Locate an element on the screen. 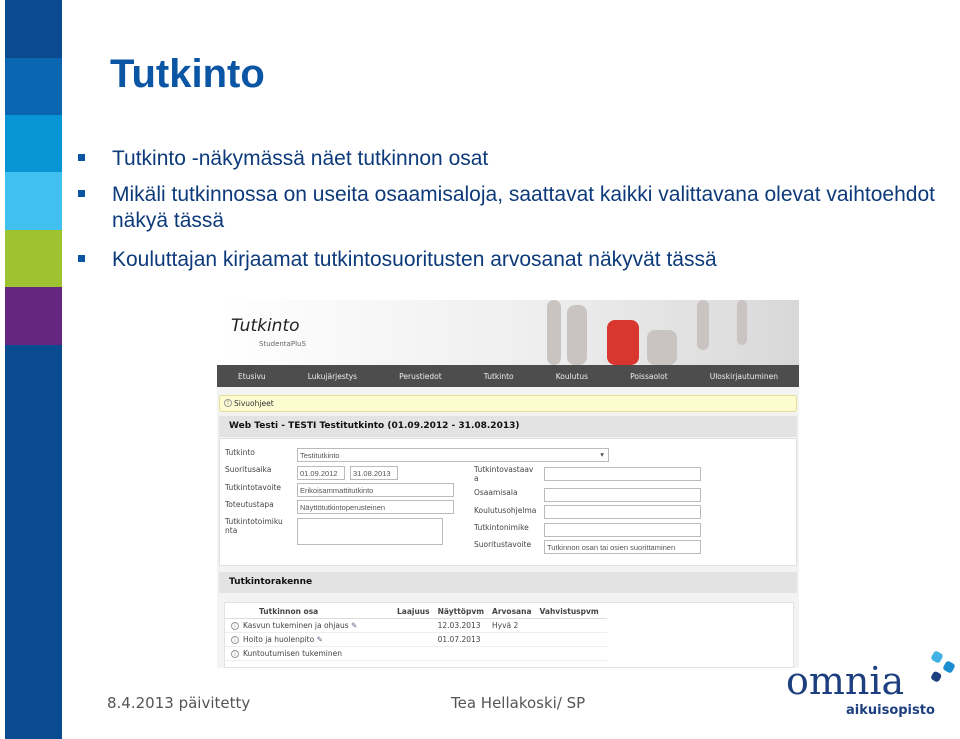  omnia-logo-mark: omnia aikuisopisto is located at coordinates (870, 684).